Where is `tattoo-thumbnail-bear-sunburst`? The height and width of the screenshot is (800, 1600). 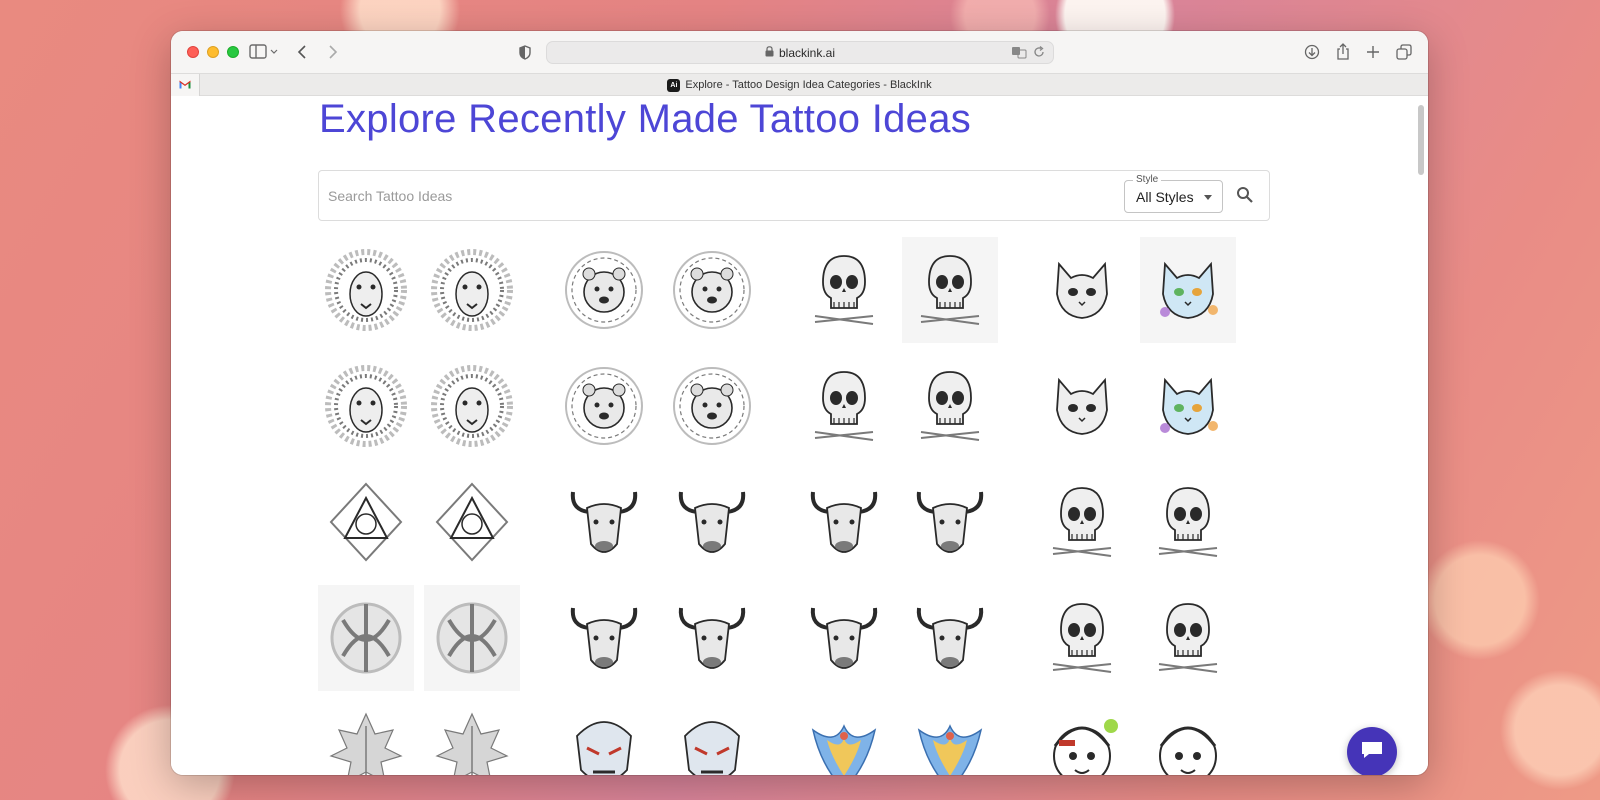 tattoo-thumbnail-bear-sunburst is located at coordinates (712, 406).